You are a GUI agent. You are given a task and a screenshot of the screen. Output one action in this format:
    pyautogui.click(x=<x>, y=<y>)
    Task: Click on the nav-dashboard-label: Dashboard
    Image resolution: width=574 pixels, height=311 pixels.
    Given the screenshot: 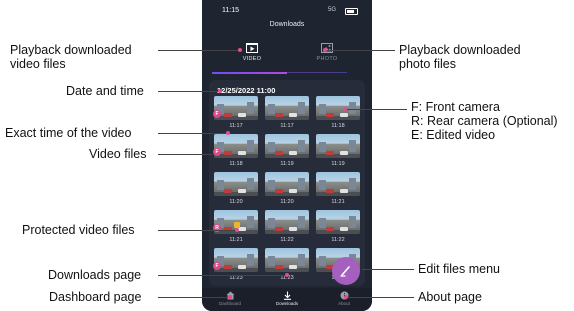 What is the action you would take?
    pyautogui.click(x=229, y=303)
    